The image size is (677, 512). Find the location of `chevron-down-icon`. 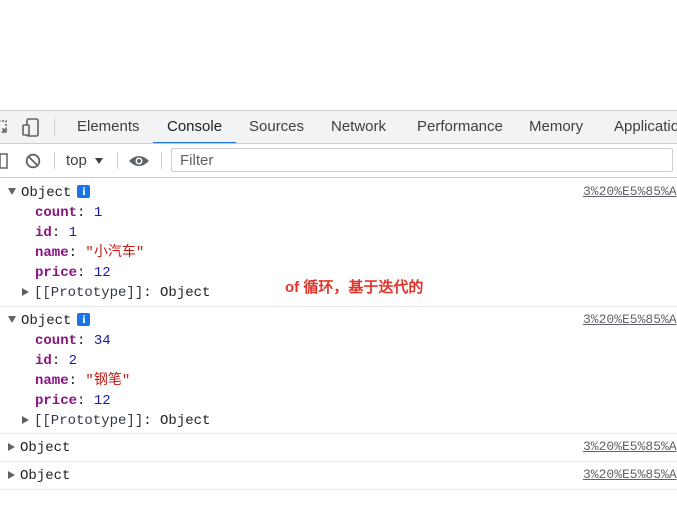

chevron-down-icon is located at coordinates (99, 161).